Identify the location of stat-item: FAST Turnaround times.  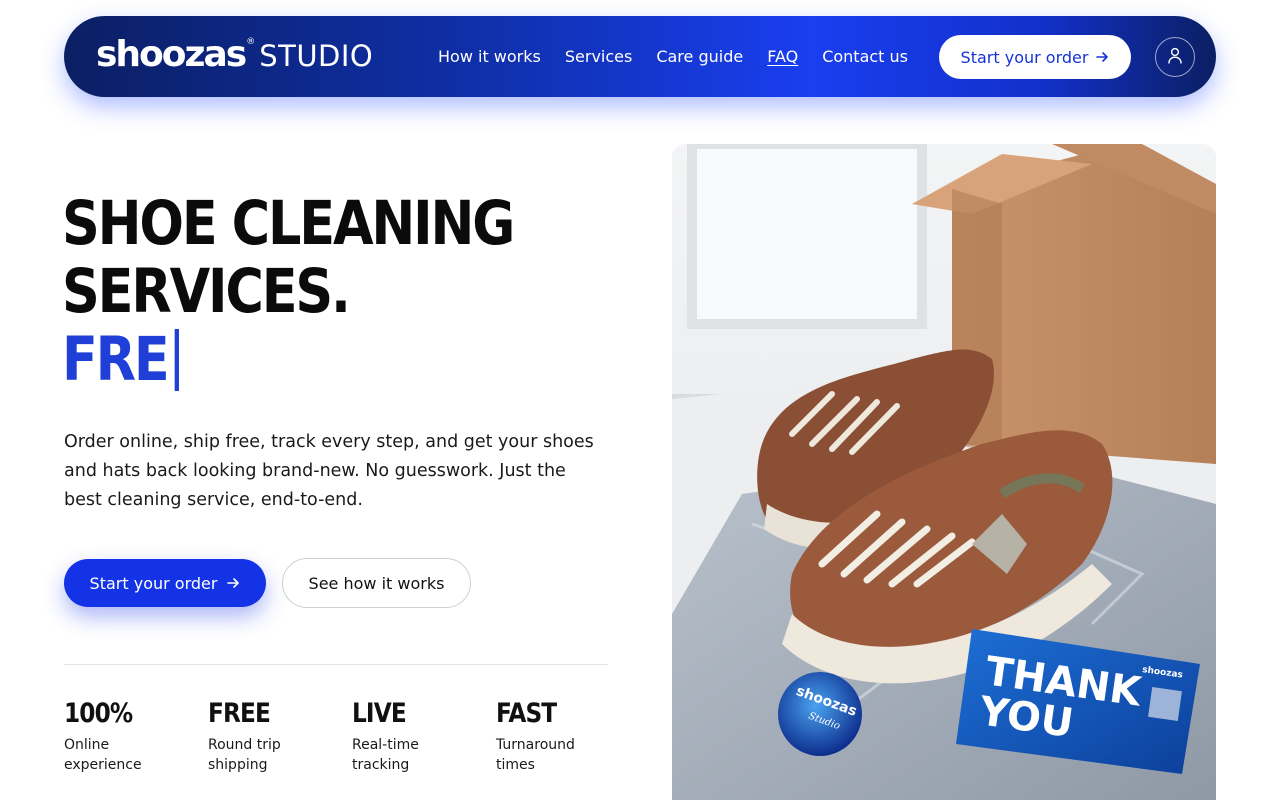
(568, 736).